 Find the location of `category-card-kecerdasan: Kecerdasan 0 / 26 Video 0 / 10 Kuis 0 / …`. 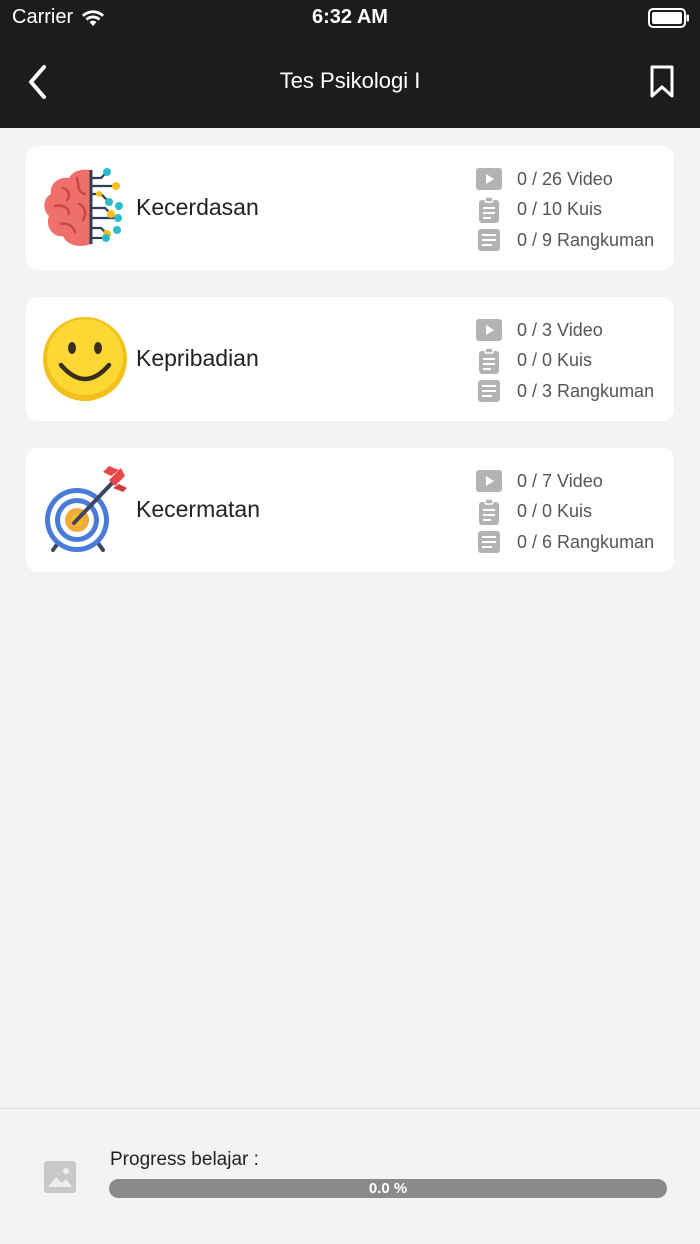

category-card-kecerdasan: Kecerdasan 0 / 26 Video 0 / 10 Kuis 0 / … is located at coordinates (350, 208).